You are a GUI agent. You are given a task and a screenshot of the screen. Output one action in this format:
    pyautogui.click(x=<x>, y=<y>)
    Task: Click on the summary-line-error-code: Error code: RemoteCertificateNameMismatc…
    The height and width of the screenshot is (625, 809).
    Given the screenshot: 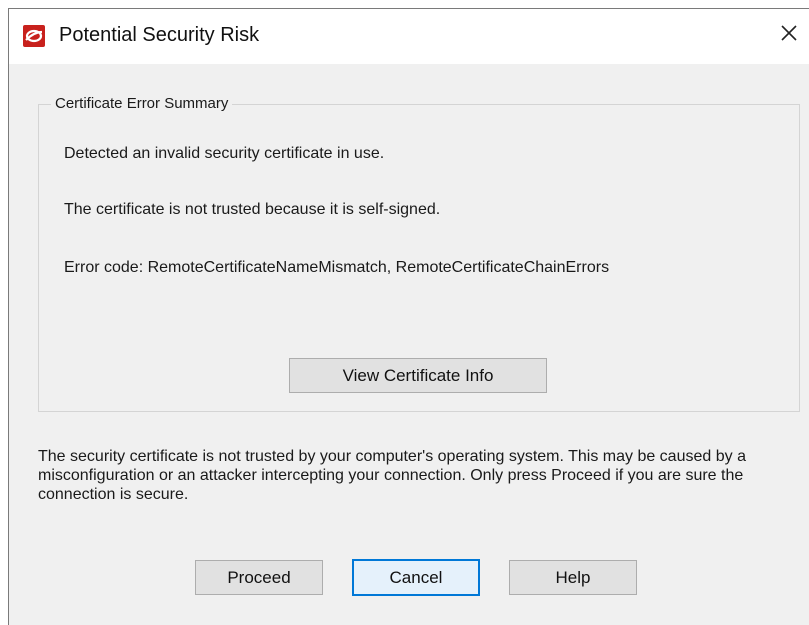 What is the action you would take?
    pyautogui.click(x=337, y=267)
    